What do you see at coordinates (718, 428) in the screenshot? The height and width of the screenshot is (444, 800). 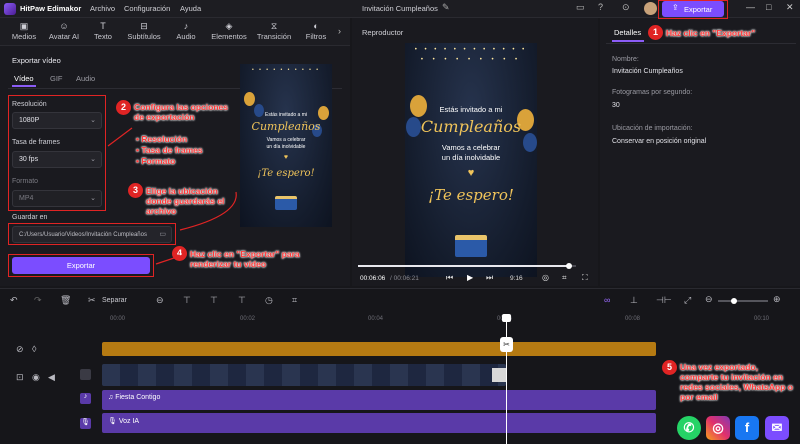 I see `instagram-icon: ◎` at bounding box center [718, 428].